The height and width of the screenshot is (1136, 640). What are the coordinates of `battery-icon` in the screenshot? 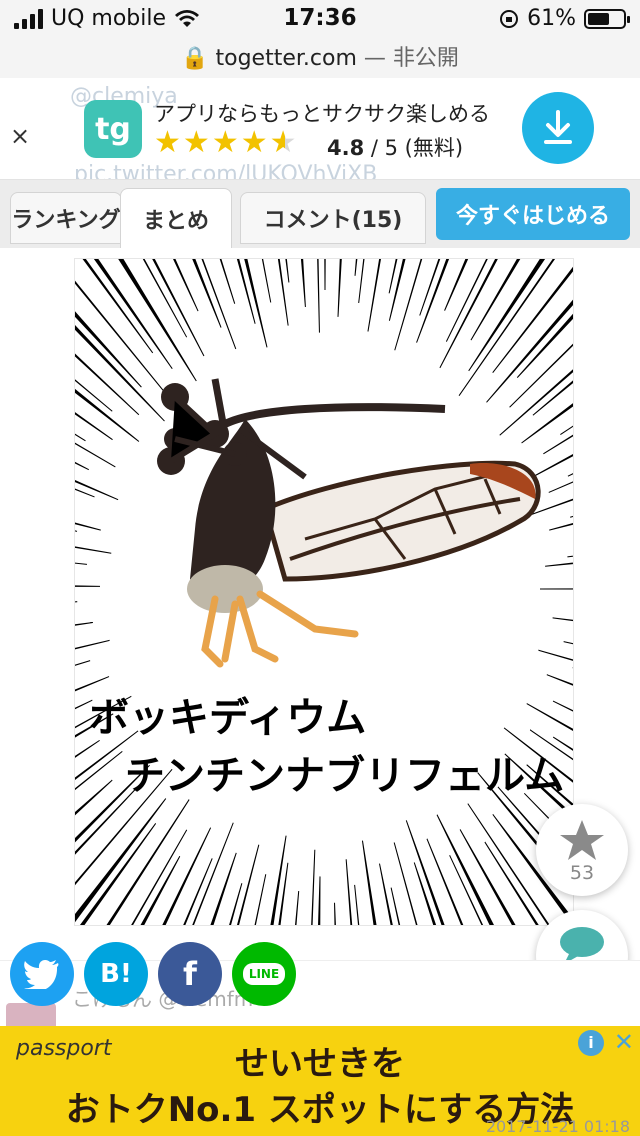 It's located at (607, 18).